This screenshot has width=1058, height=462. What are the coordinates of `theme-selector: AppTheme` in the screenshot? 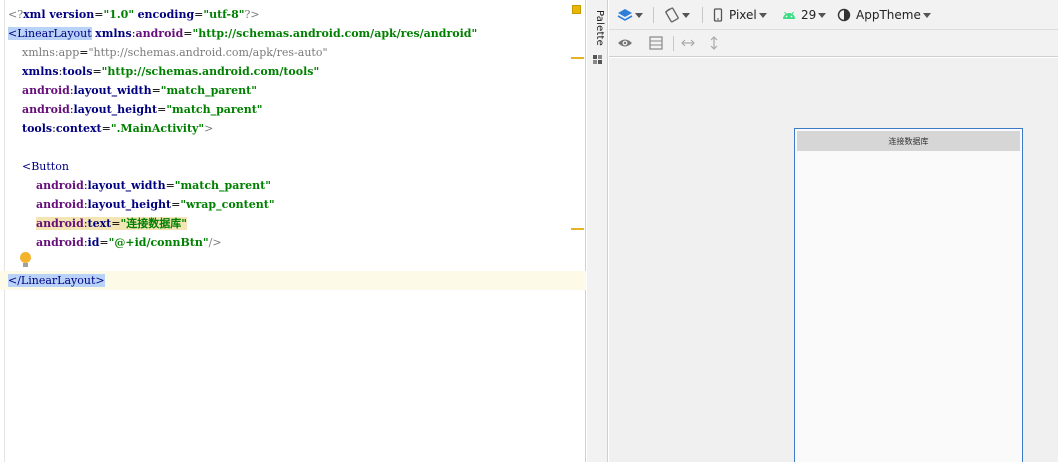 It's located at (884, 15).